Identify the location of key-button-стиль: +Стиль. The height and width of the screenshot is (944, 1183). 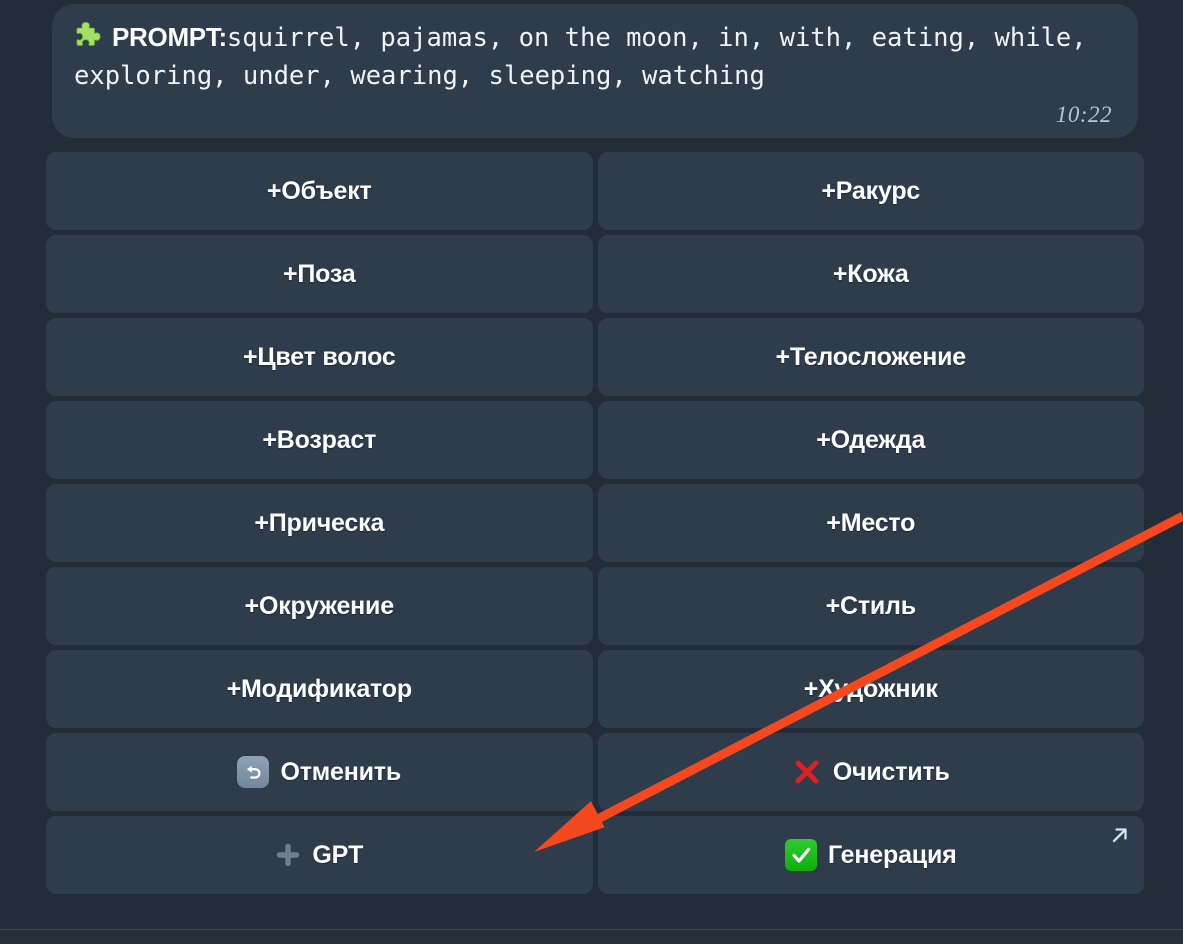
(870, 606).